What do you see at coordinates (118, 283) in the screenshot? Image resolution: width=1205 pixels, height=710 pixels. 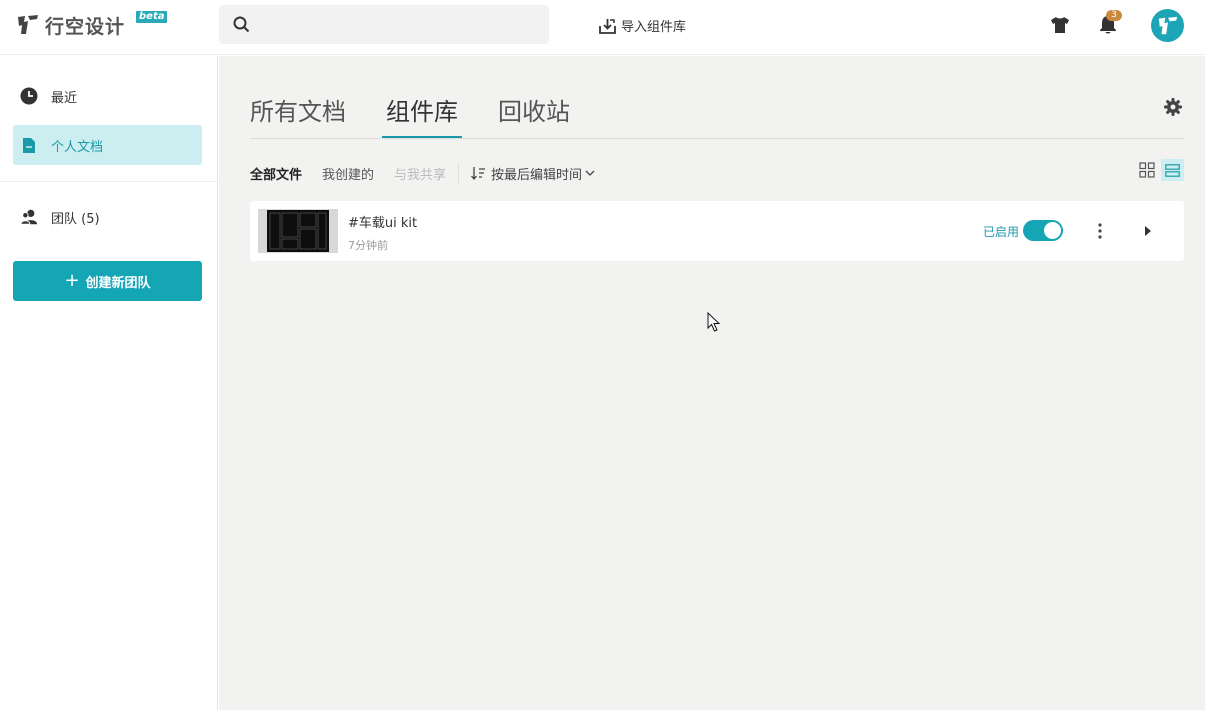 I see `create-team-label: 创建新团队` at bounding box center [118, 283].